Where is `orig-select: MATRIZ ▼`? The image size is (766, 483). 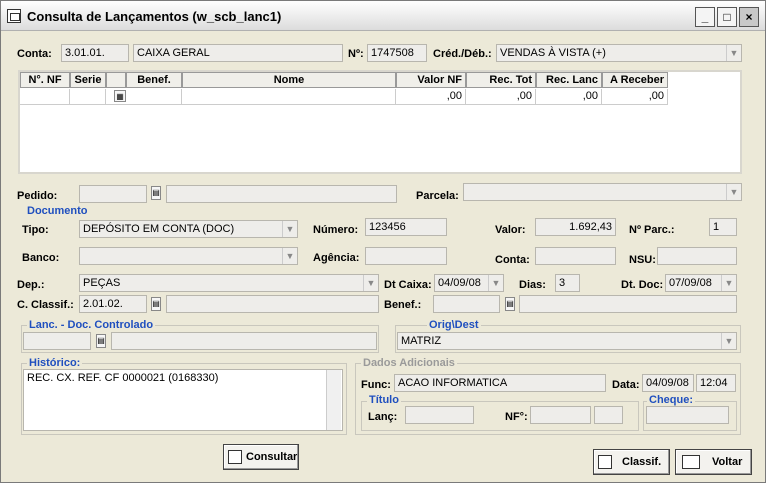
orig-select: MATRIZ ▼ is located at coordinates (567, 341).